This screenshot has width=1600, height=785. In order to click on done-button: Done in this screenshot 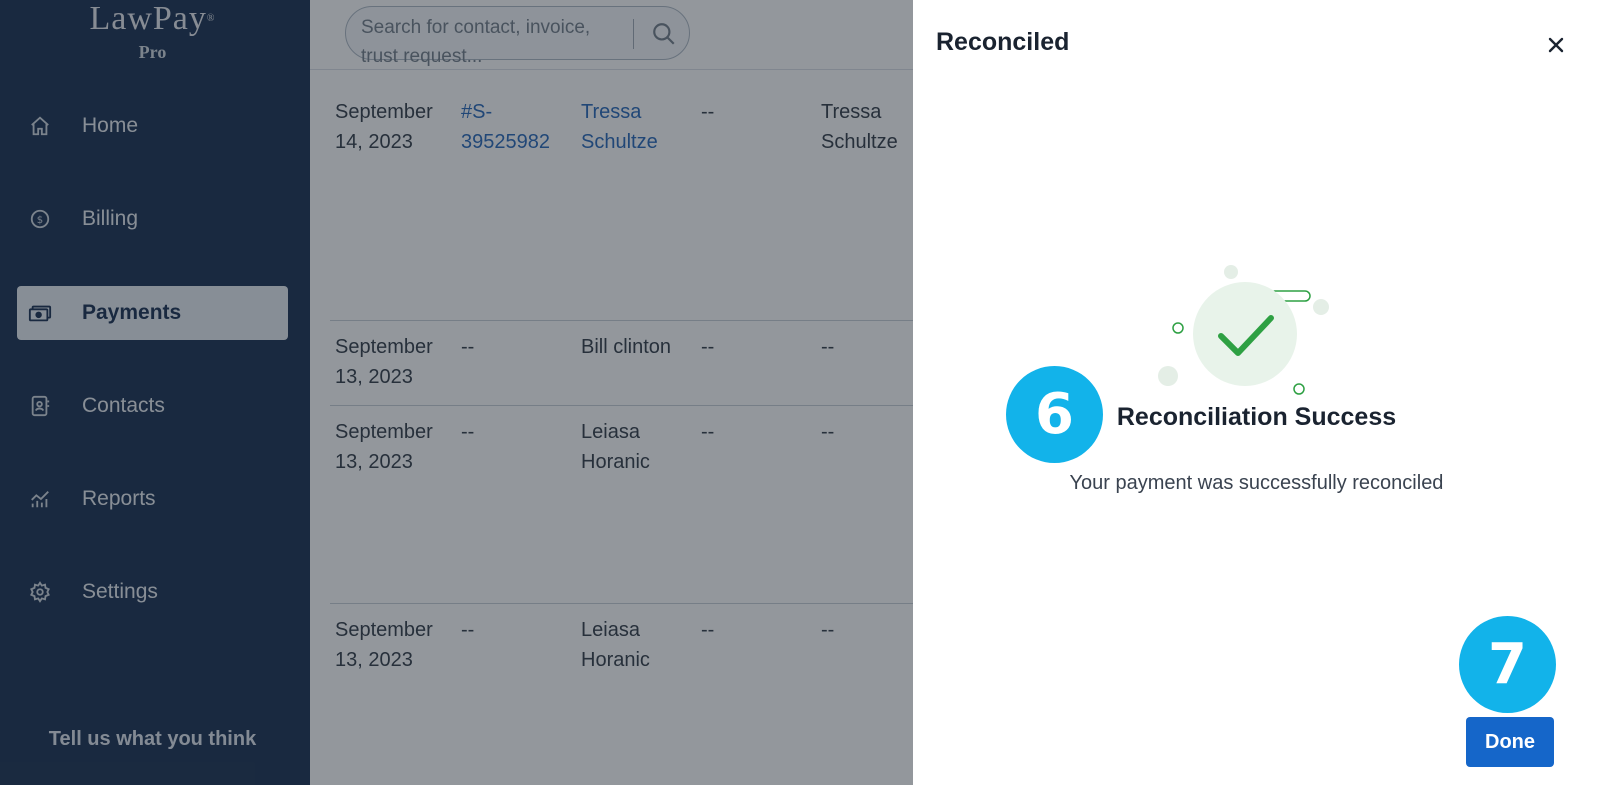, I will do `click(1510, 742)`.